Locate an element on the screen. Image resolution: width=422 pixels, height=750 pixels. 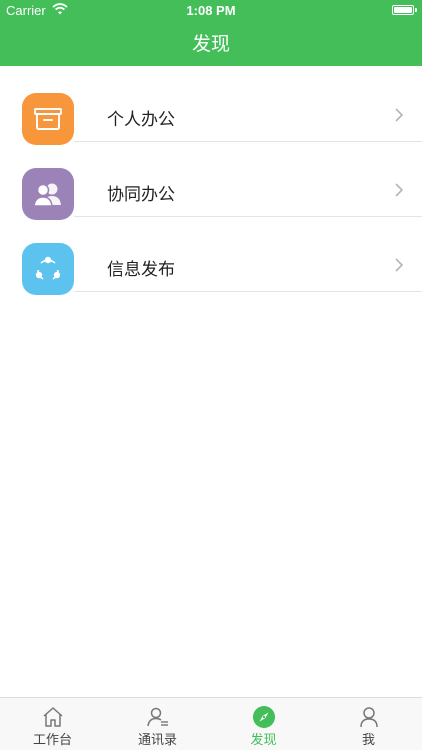
page-title: 发现 is located at coordinates (210, 44).